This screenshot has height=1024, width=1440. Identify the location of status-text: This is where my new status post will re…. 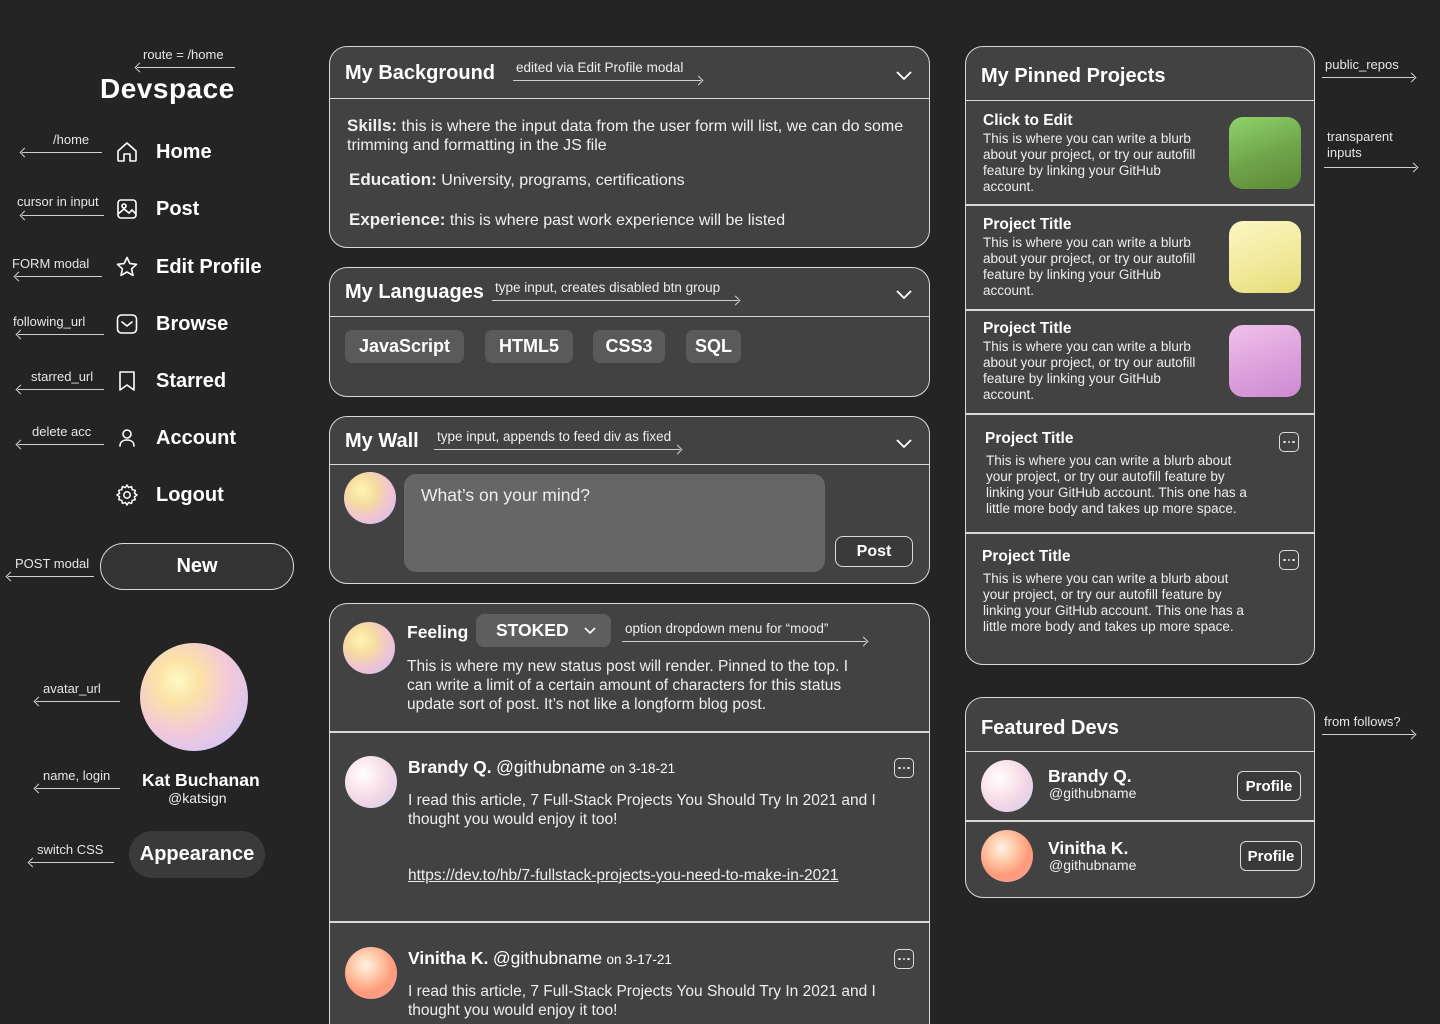
(628, 685).